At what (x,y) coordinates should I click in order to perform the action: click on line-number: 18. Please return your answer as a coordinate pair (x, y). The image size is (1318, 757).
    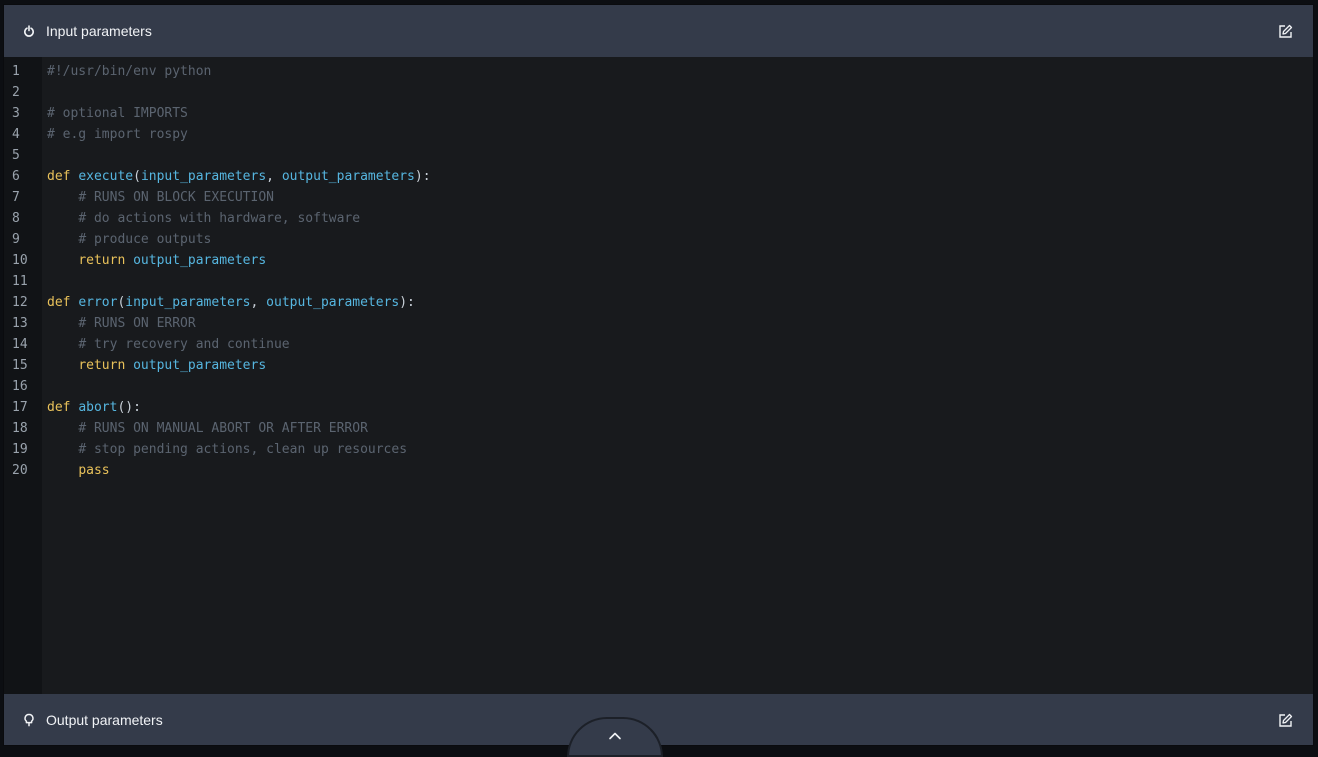
    Looking at the image, I should click on (20, 428).